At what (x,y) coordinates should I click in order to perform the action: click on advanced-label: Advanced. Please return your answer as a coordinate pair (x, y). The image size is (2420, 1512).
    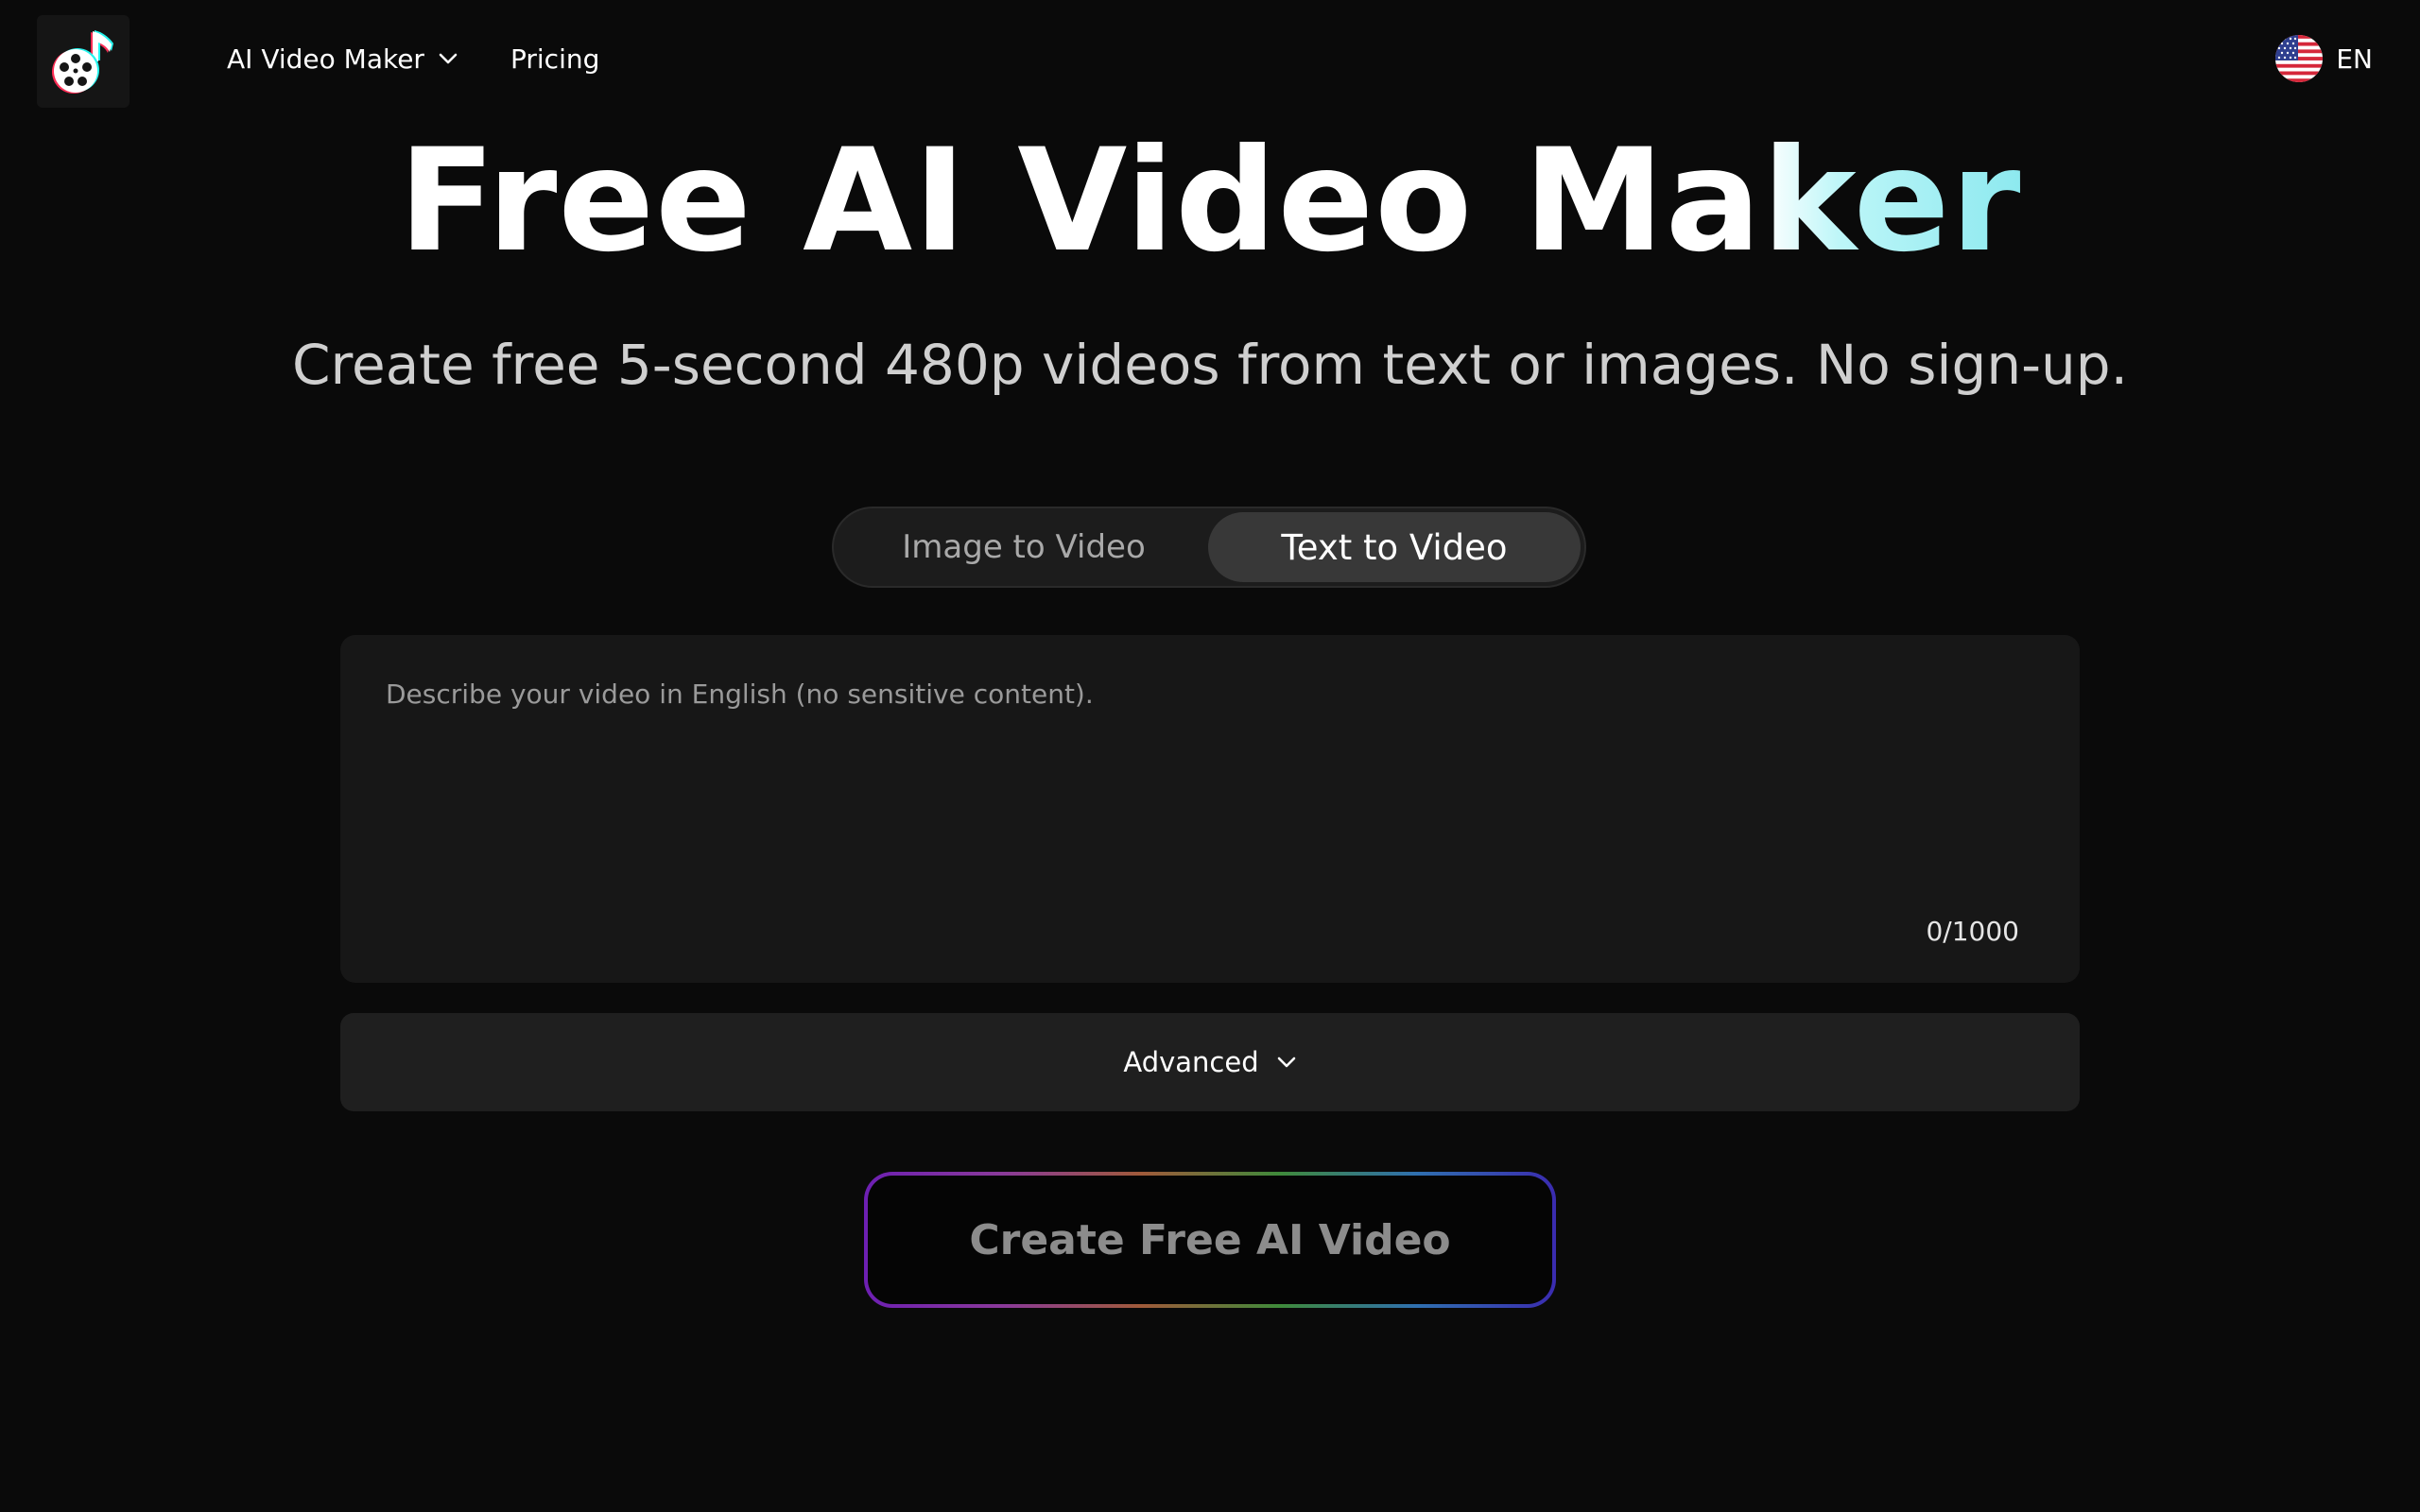
    Looking at the image, I should click on (1191, 1062).